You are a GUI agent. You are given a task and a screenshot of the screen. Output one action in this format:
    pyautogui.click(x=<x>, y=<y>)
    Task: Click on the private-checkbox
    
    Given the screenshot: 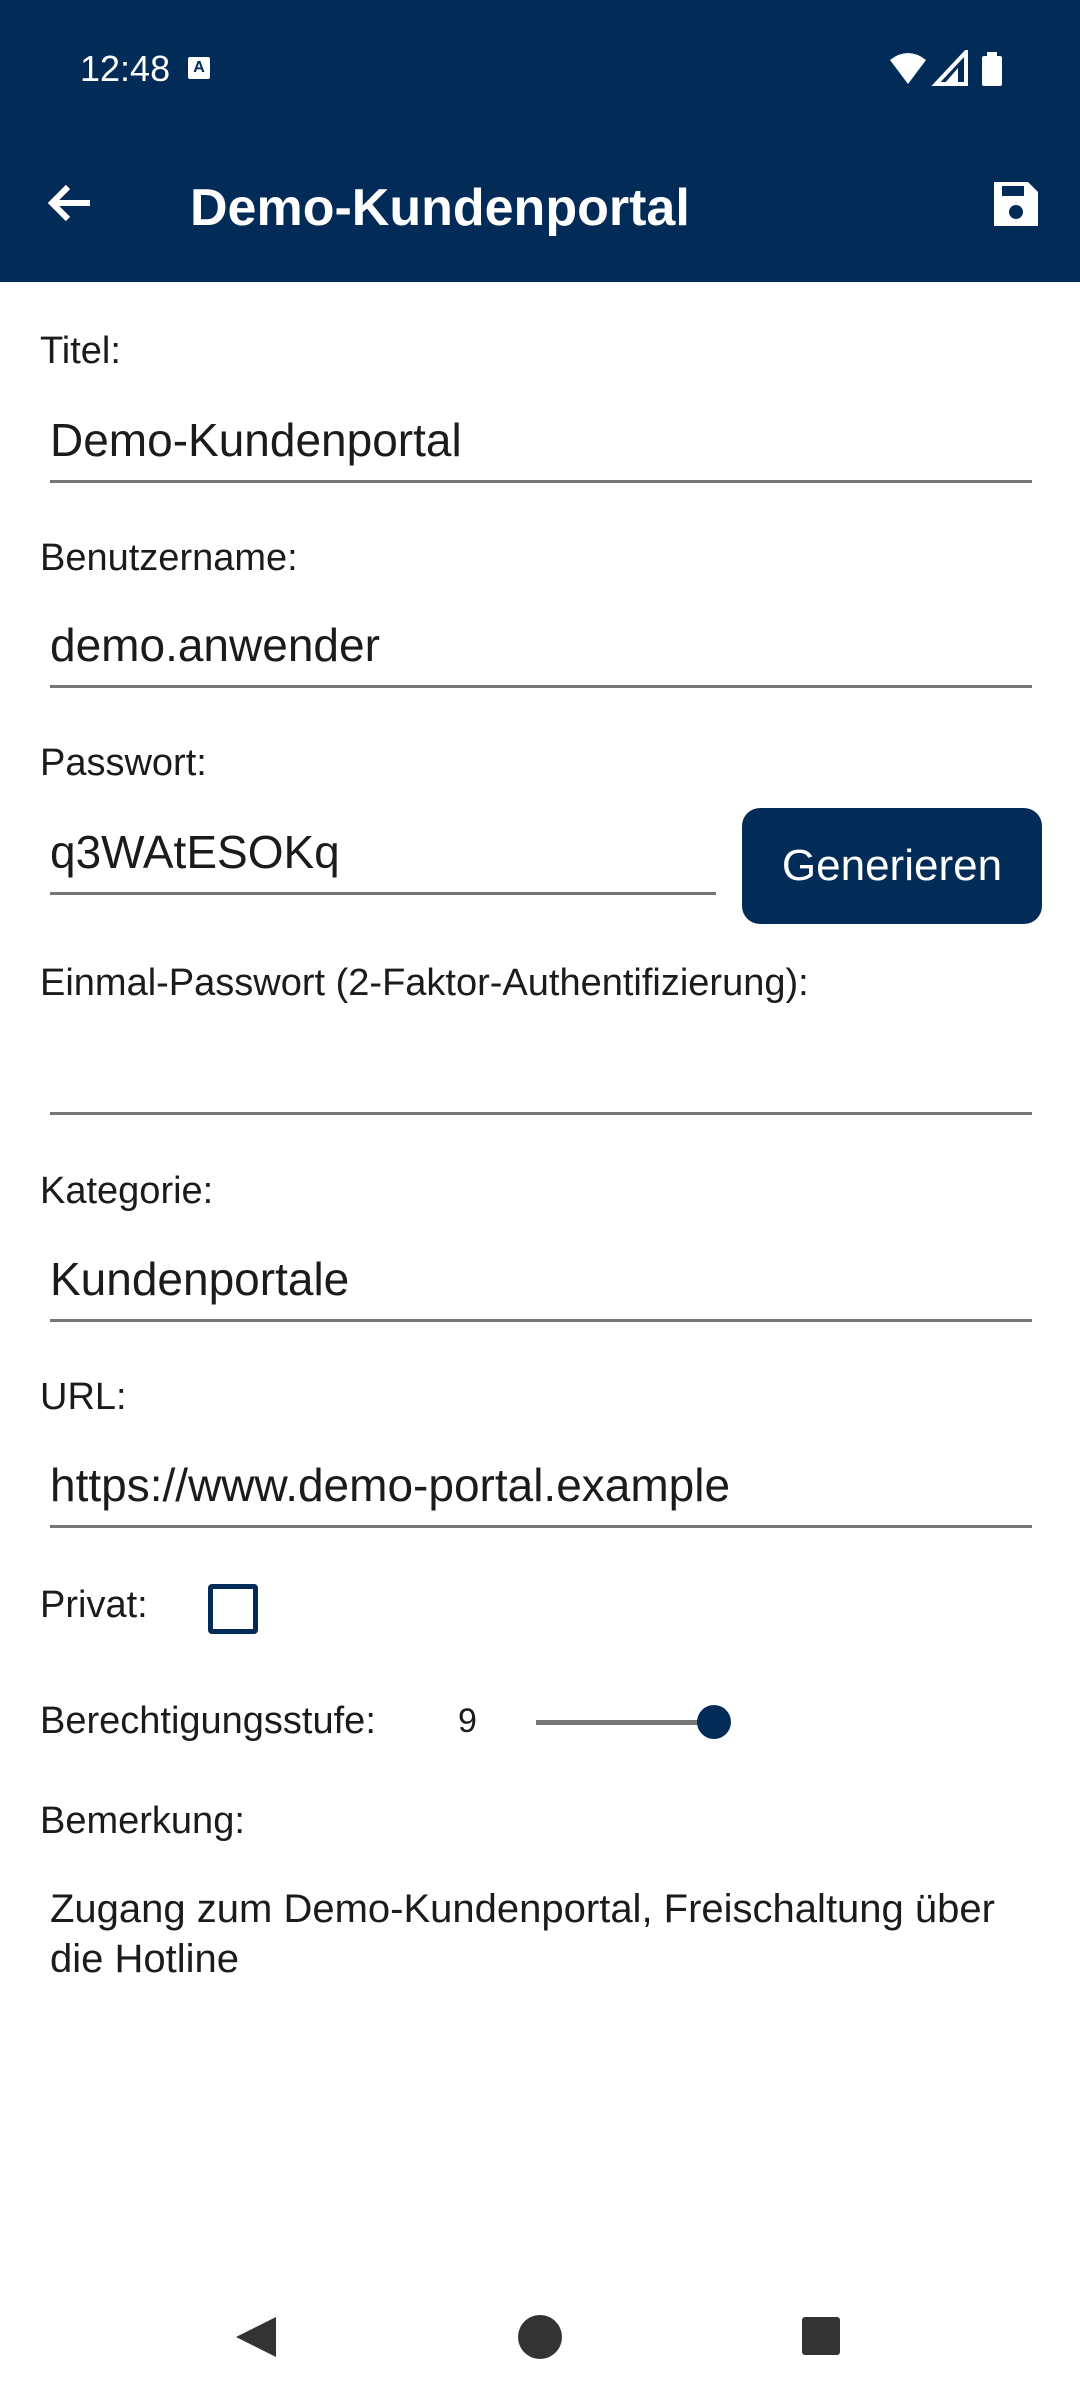 What is the action you would take?
    pyautogui.click(x=233, y=1609)
    